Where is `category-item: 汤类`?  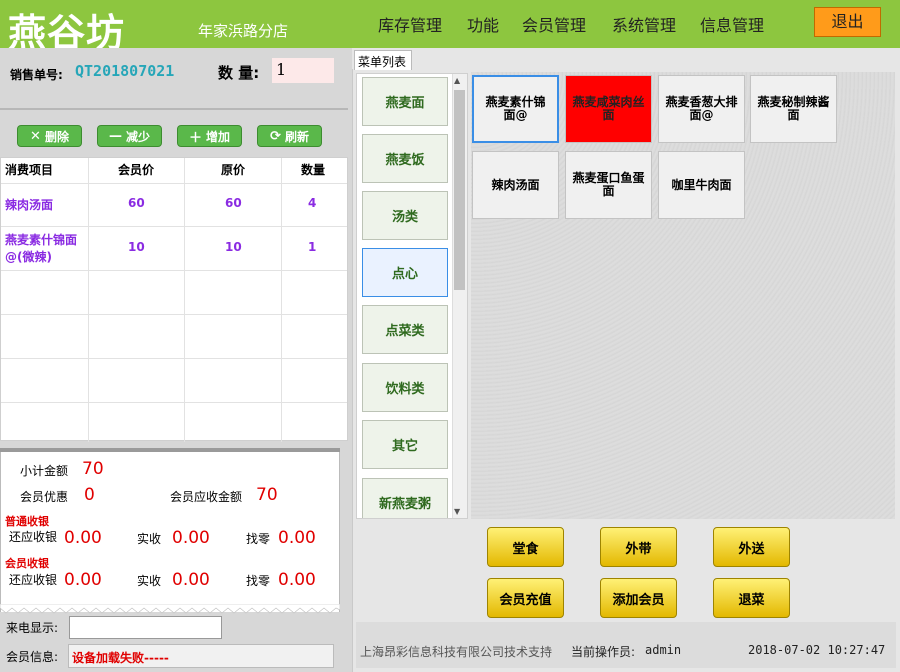
category-item: 汤类 is located at coordinates (405, 215).